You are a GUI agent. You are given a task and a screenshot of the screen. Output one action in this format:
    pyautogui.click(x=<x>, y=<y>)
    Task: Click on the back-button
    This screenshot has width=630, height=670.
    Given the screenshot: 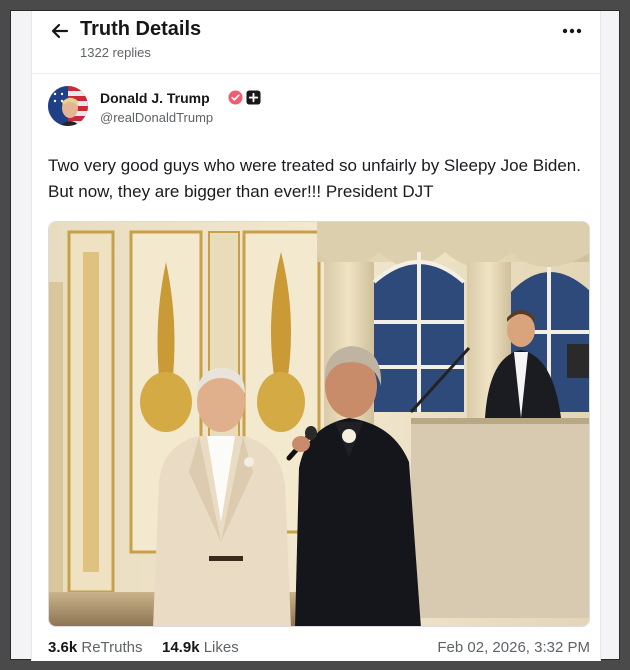 What is the action you would take?
    pyautogui.click(x=60, y=31)
    